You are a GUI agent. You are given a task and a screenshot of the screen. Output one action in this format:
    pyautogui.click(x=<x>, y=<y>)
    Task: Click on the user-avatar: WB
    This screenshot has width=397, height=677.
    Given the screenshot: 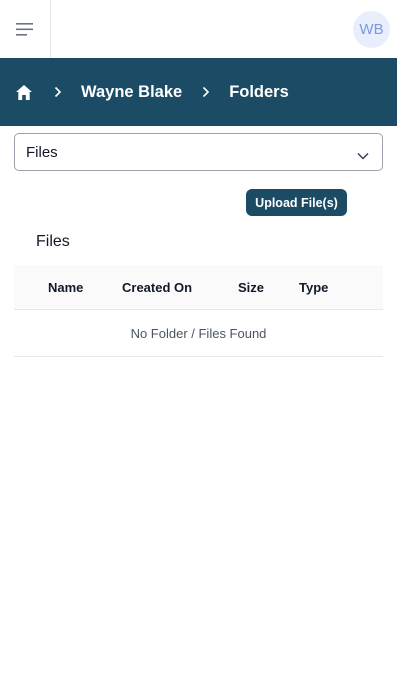 What is the action you would take?
    pyautogui.click(x=371, y=29)
    